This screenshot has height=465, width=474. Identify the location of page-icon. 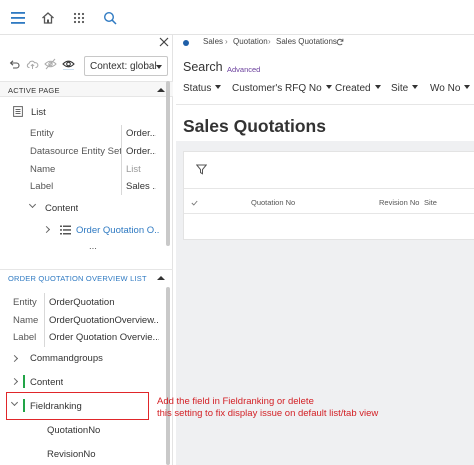
(18, 112).